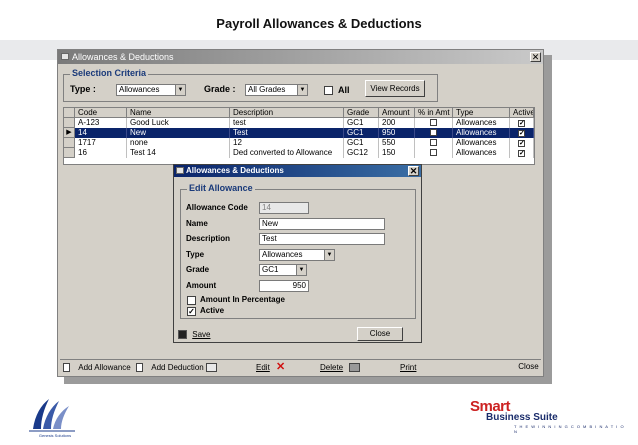 This screenshot has width=638, height=445. What do you see at coordinates (177, 367) in the screenshot?
I see `add-deduction-label: Add Deduction` at bounding box center [177, 367].